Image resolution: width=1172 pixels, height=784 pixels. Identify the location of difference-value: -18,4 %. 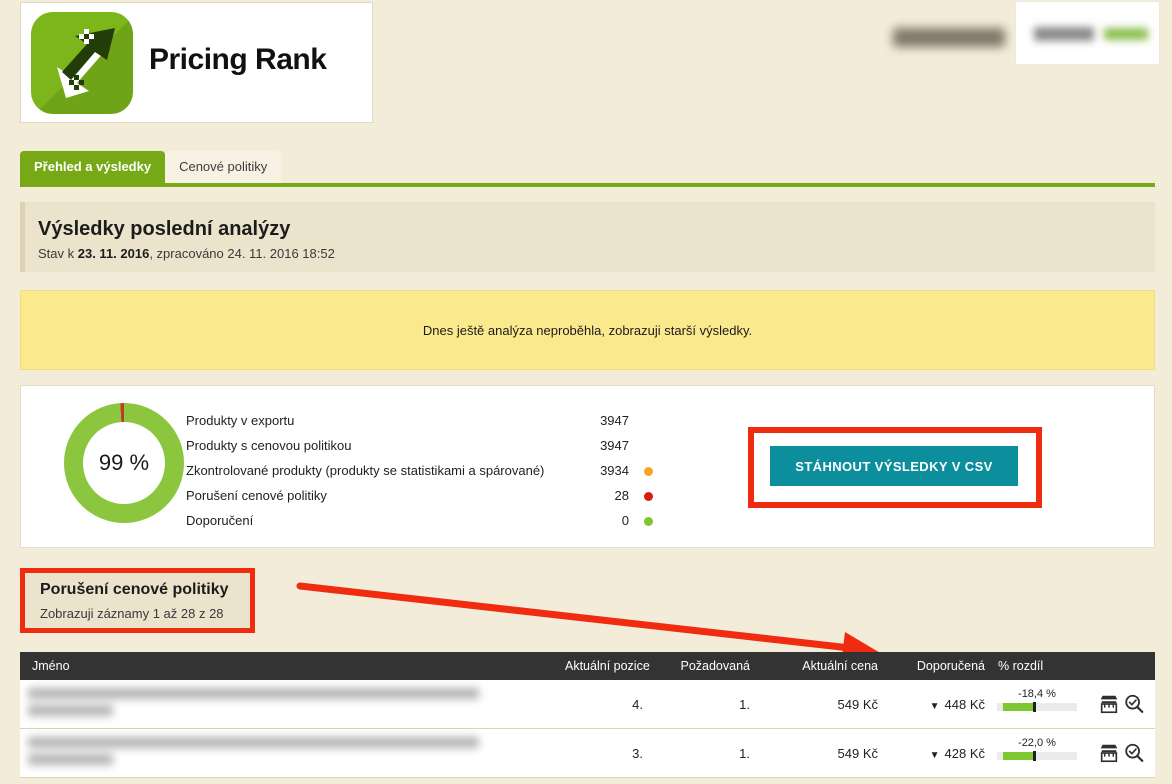
(1037, 694).